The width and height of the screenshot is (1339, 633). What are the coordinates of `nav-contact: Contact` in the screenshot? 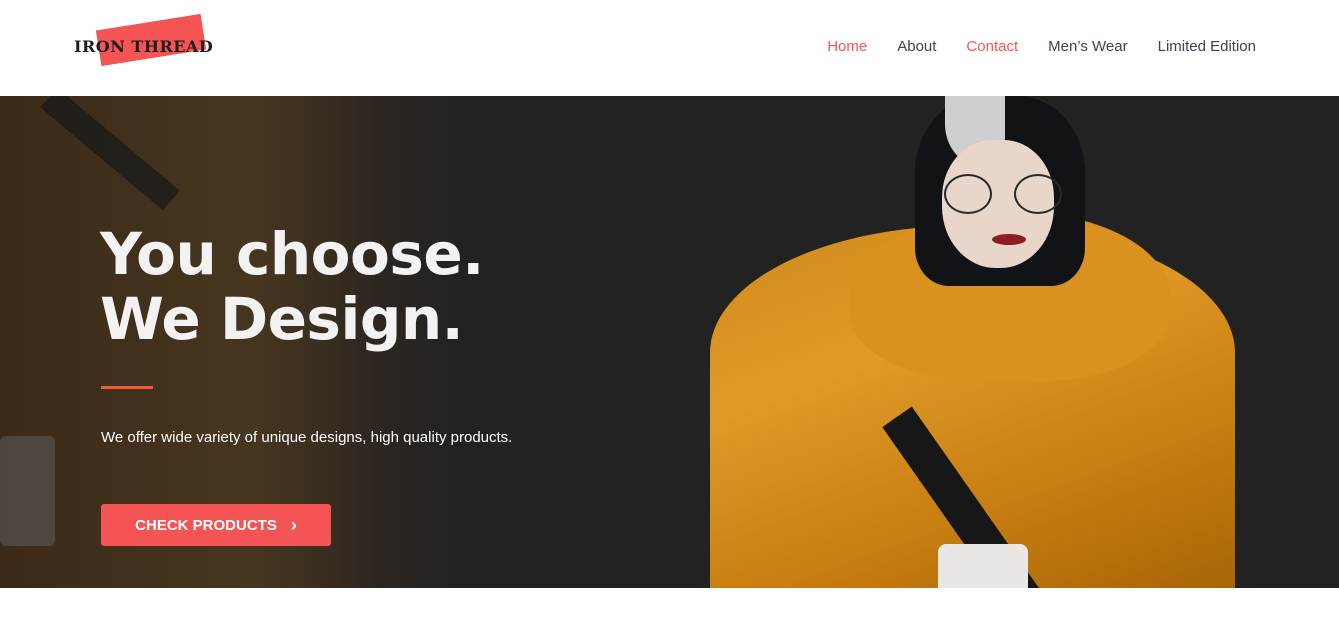 It's located at (992, 46).